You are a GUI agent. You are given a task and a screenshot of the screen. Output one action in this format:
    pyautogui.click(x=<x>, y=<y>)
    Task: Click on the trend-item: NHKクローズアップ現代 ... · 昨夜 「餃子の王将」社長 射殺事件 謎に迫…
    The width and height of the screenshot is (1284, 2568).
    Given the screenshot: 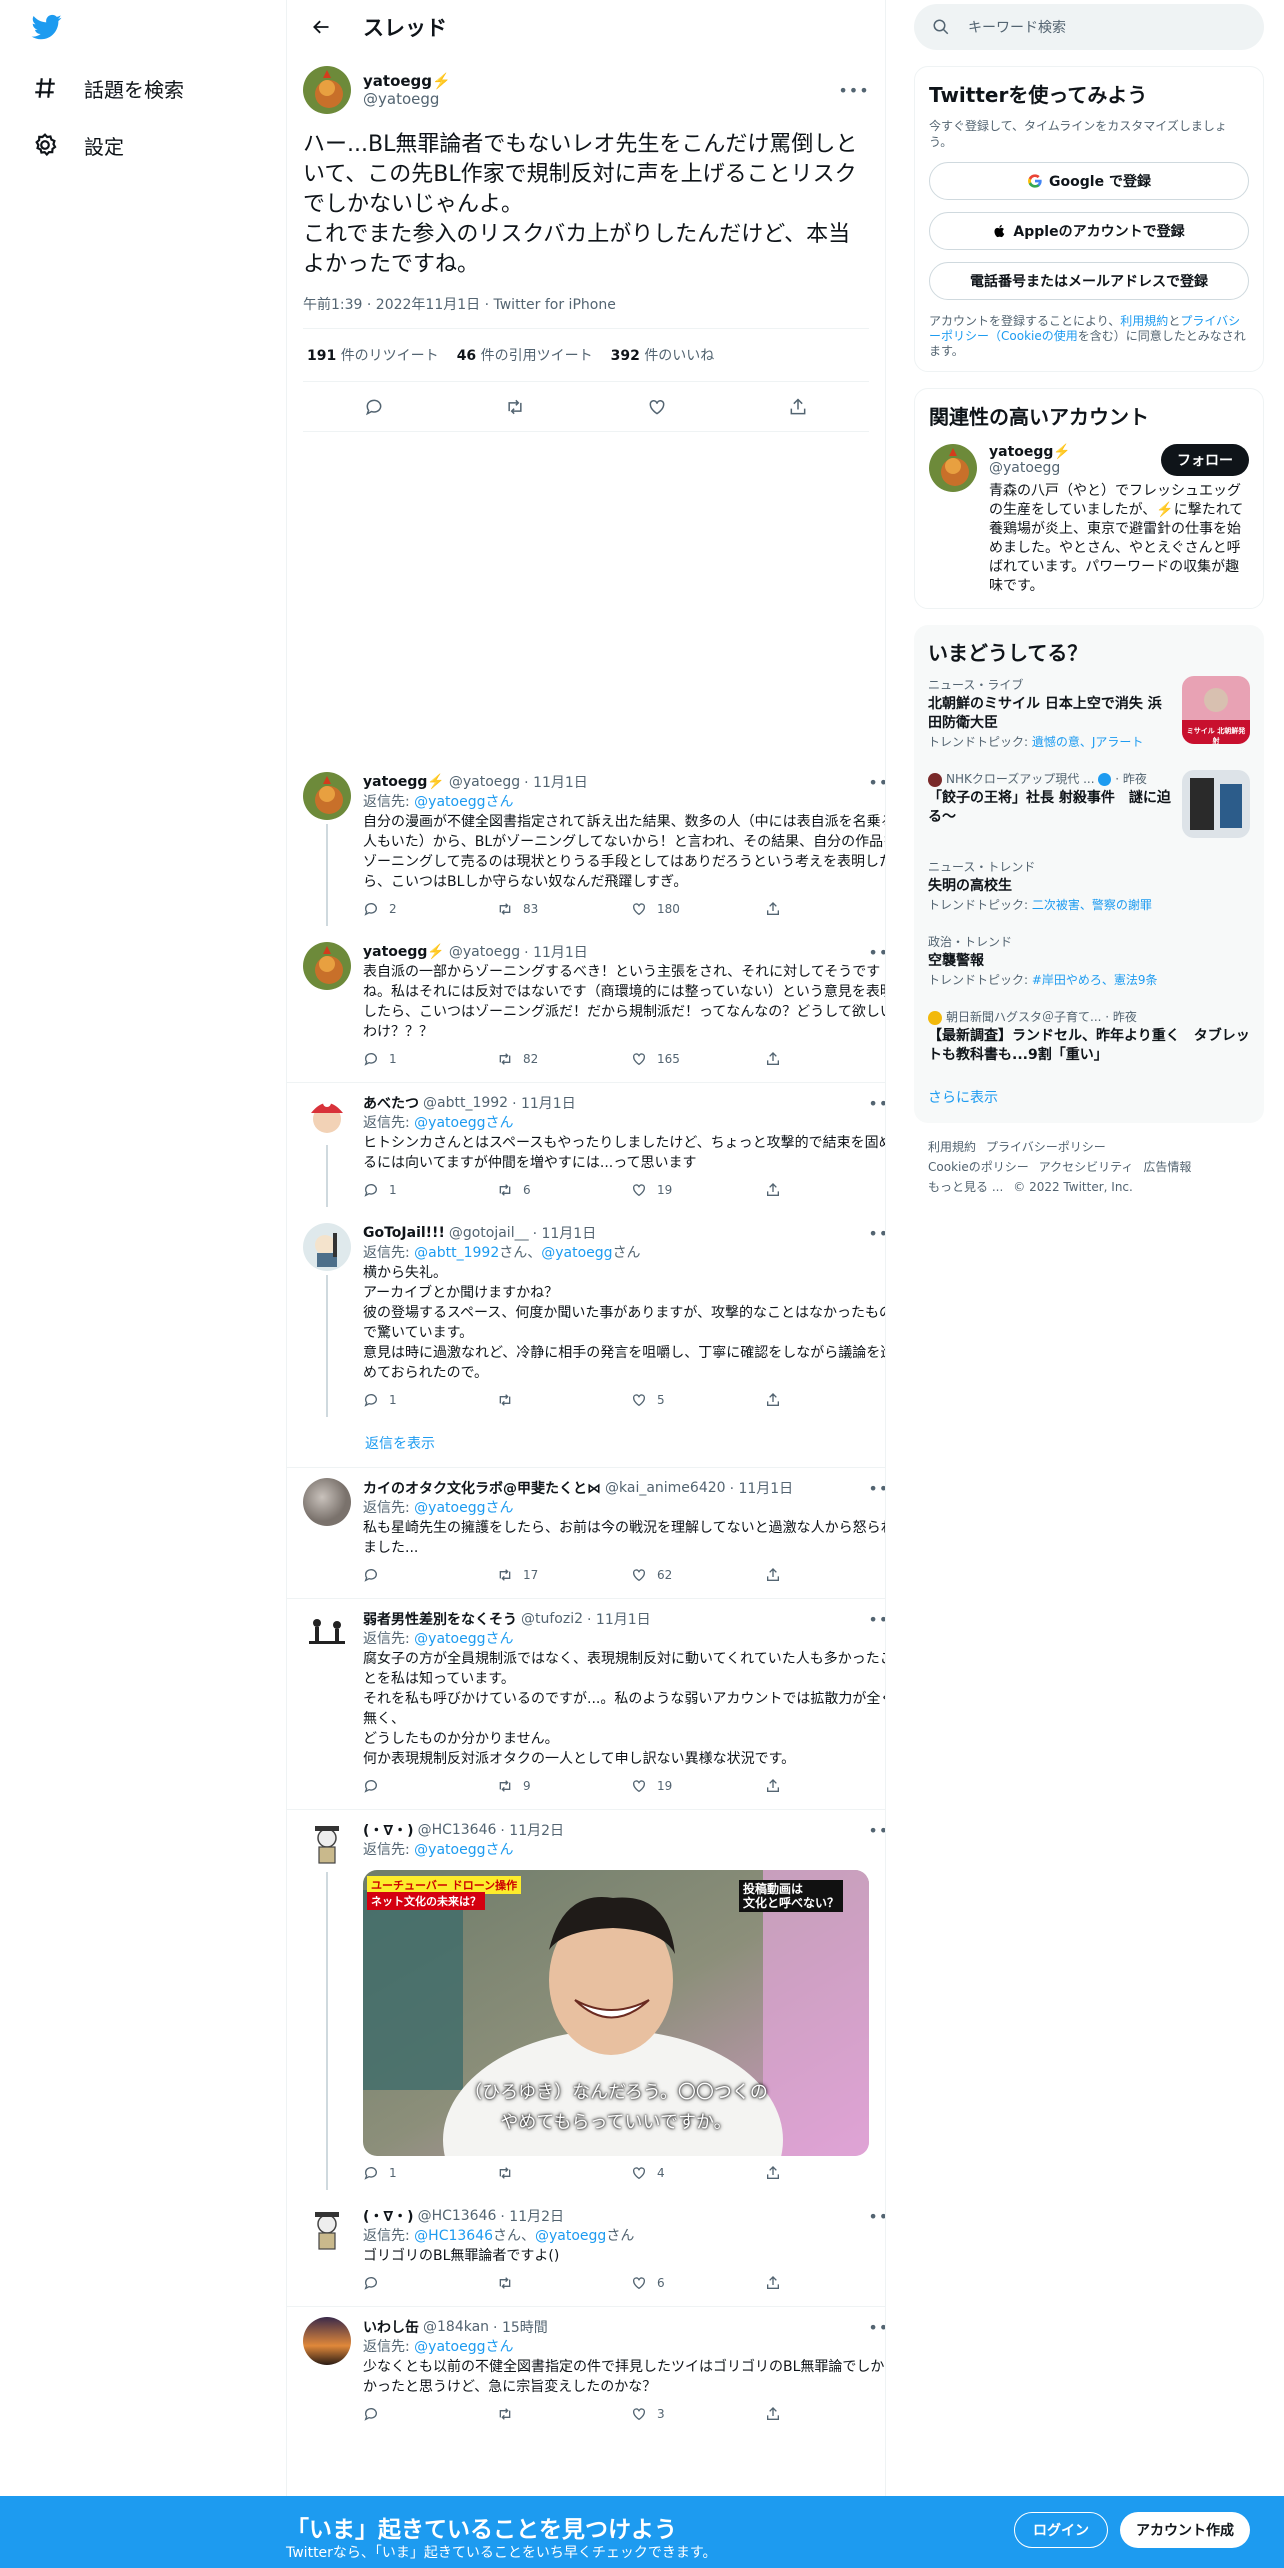 What is the action you would take?
    pyautogui.click(x=1089, y=804)
    